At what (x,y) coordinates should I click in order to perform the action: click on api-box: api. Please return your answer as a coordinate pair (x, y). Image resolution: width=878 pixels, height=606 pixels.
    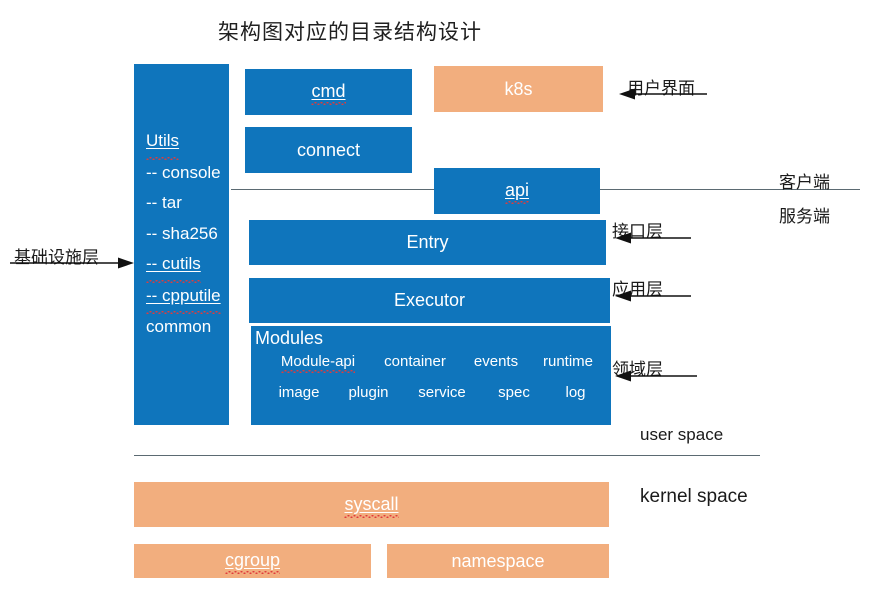
    Looking at the image, I should click on (517, 191).